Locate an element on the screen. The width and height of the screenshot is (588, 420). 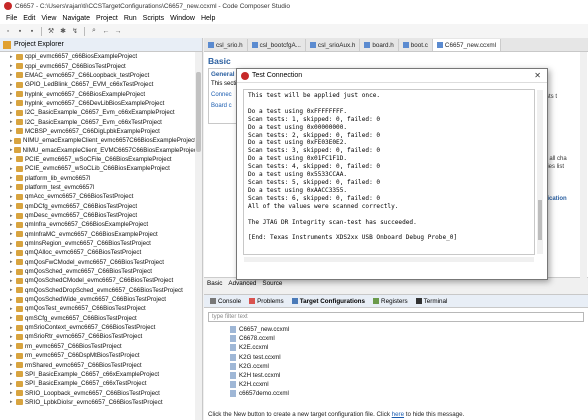
subtab-advanced: Advanced is located at coordinates (242, 283).